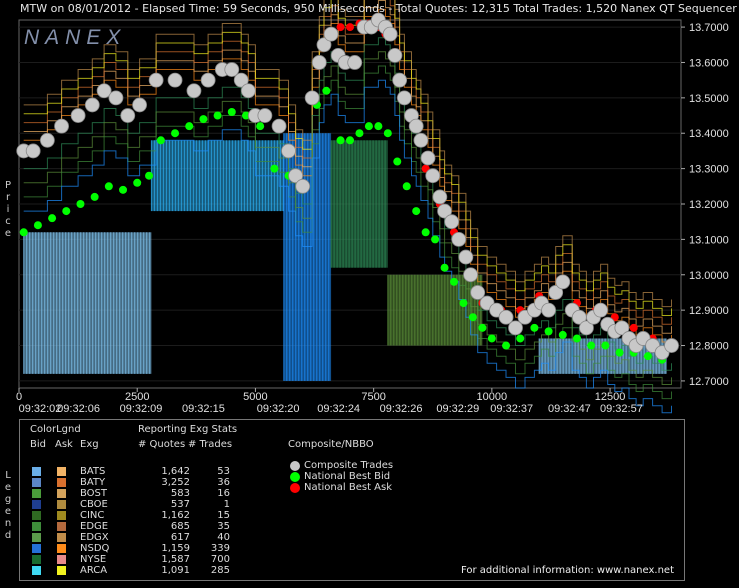 The image size is (739, 588). Describe the element at coordinates (223, 471) in the screenshot. I see `trade-count: 53` at that location.